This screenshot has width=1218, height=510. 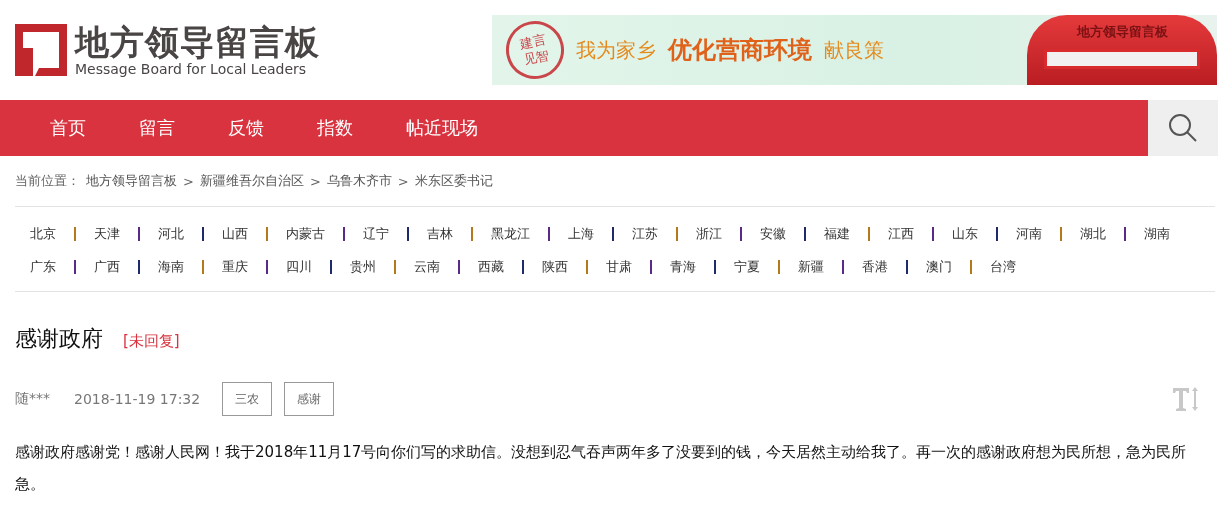 I want to click on province-link: 广西, so click(x=107, y=267).